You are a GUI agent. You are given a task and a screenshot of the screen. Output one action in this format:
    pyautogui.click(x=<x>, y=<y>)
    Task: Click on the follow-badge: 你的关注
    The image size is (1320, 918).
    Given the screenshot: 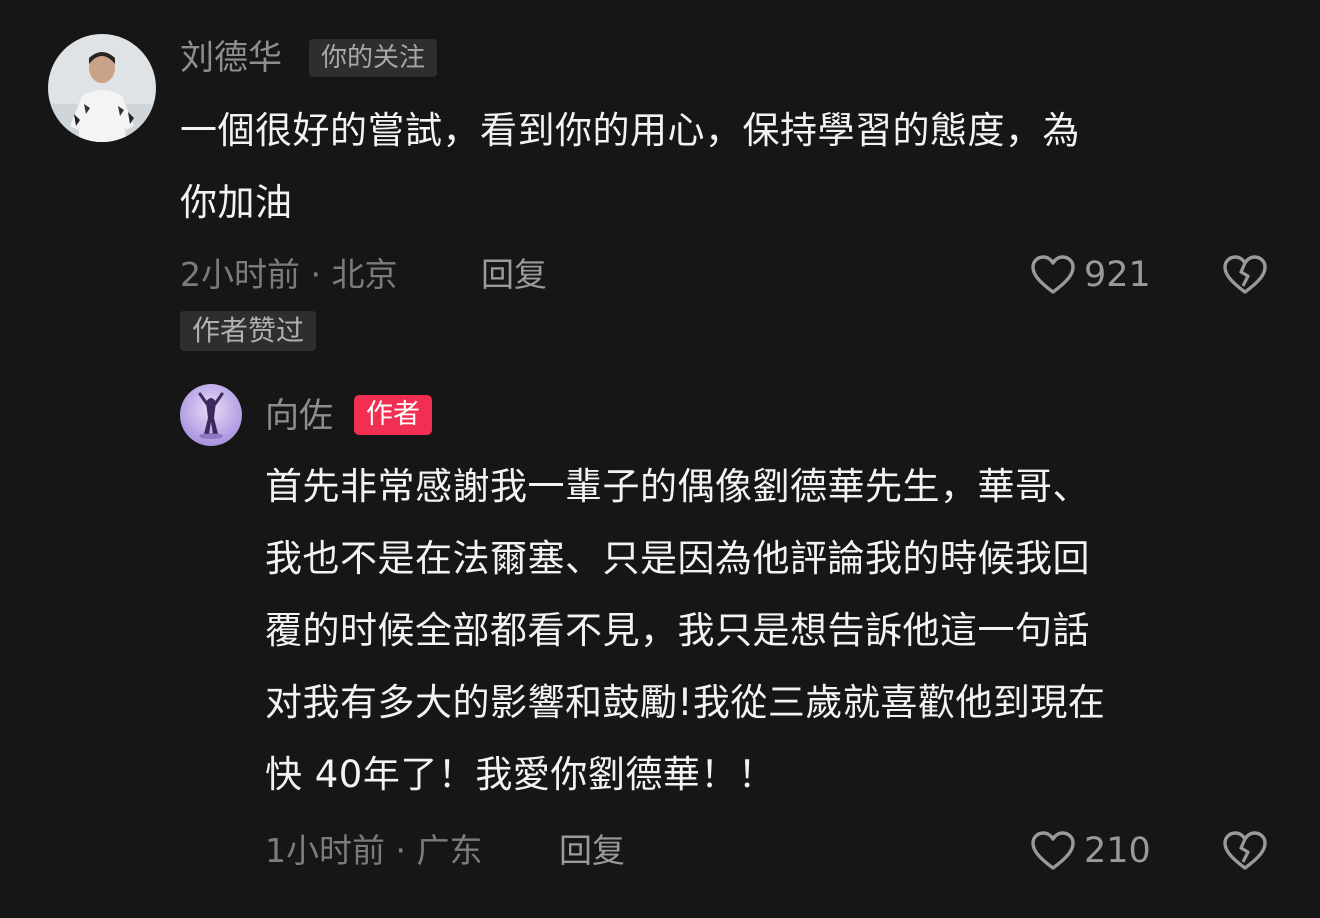 What is the action you would take?
    pyautogui.click(x=373, y=58)
    